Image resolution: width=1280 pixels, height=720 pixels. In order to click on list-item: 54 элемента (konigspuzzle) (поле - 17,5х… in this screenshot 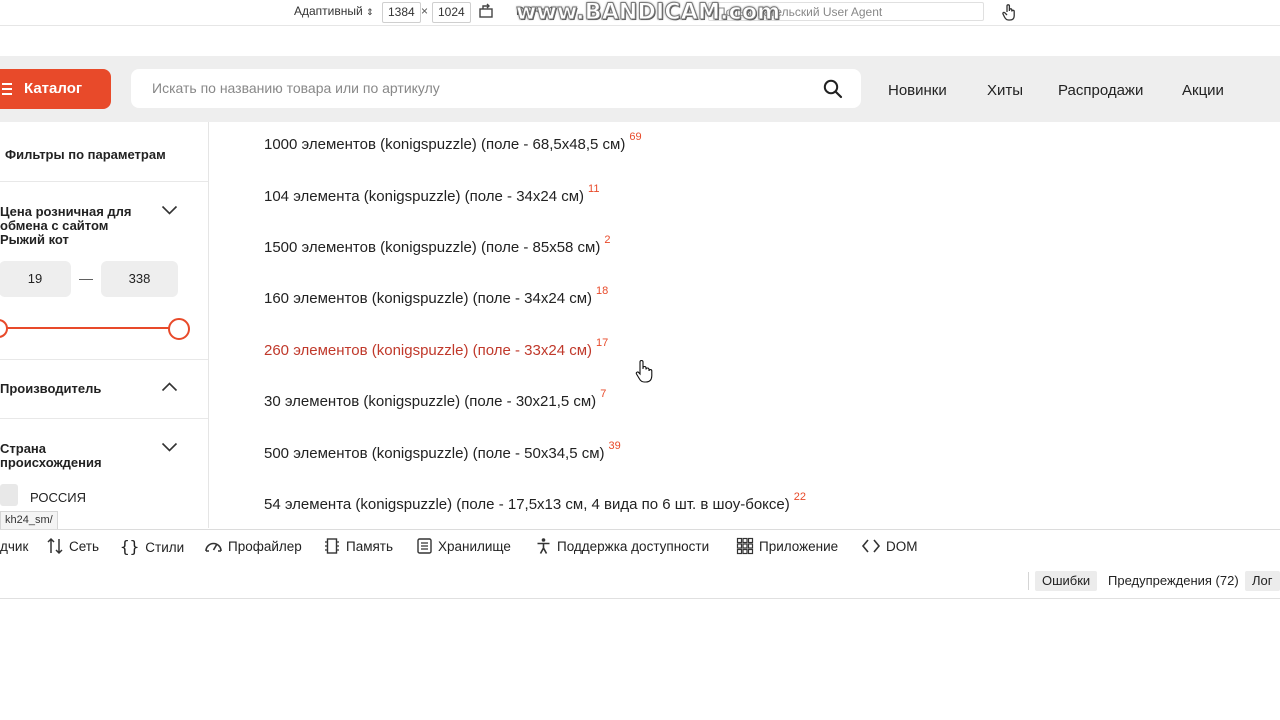, I will do `click(535, 502)`.